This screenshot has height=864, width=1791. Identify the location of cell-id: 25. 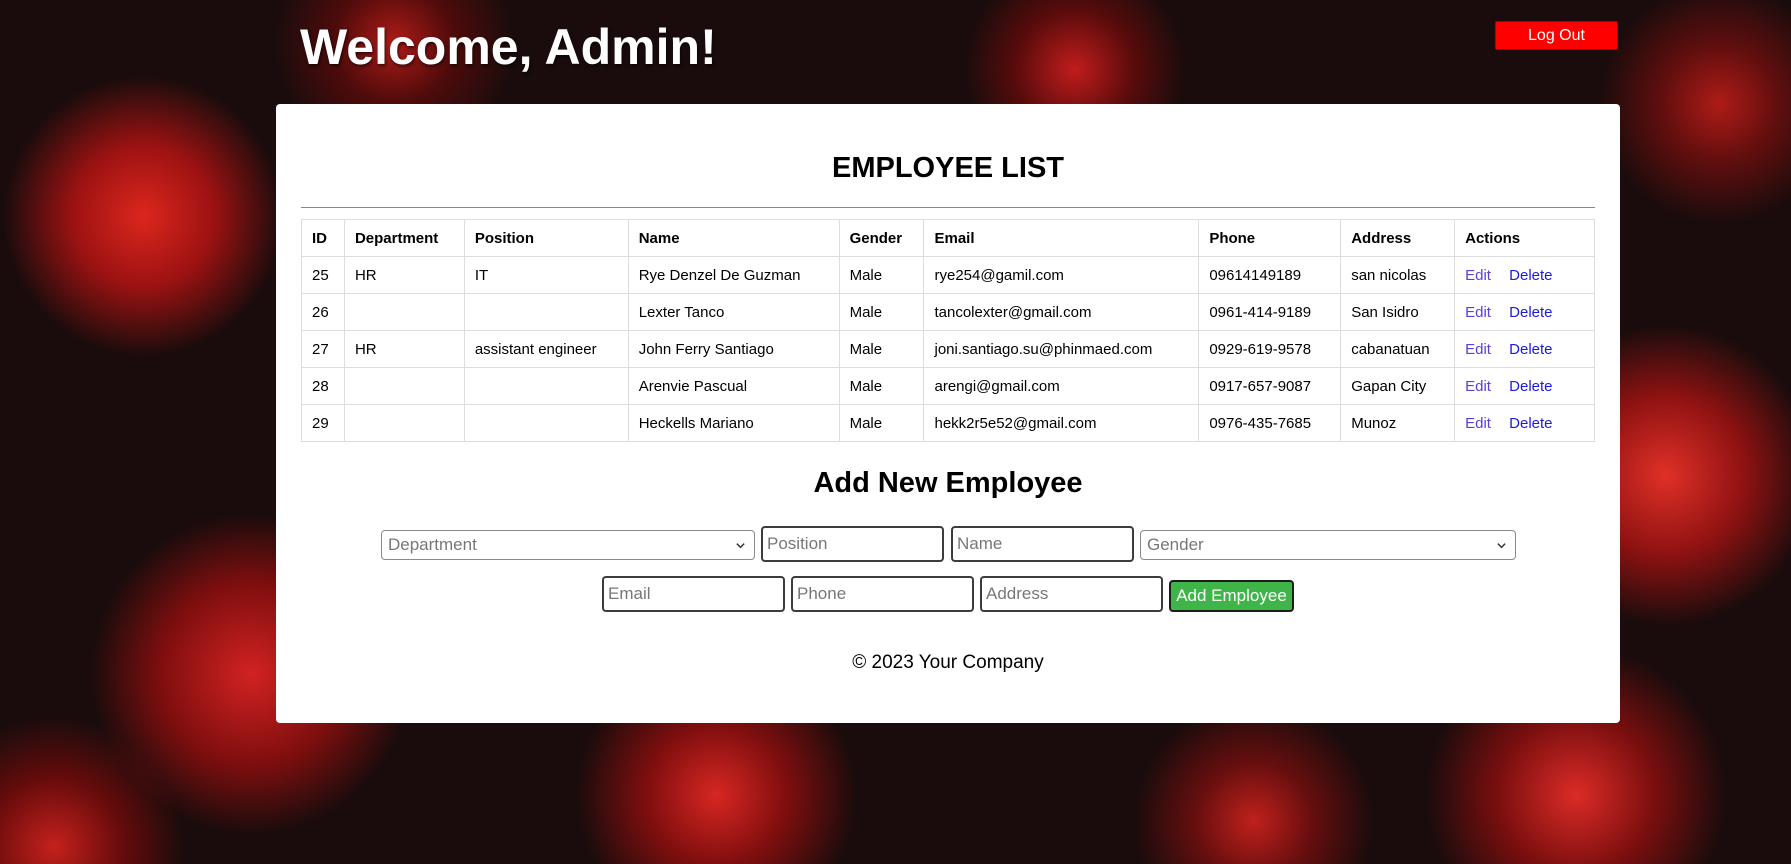
(323, 275).